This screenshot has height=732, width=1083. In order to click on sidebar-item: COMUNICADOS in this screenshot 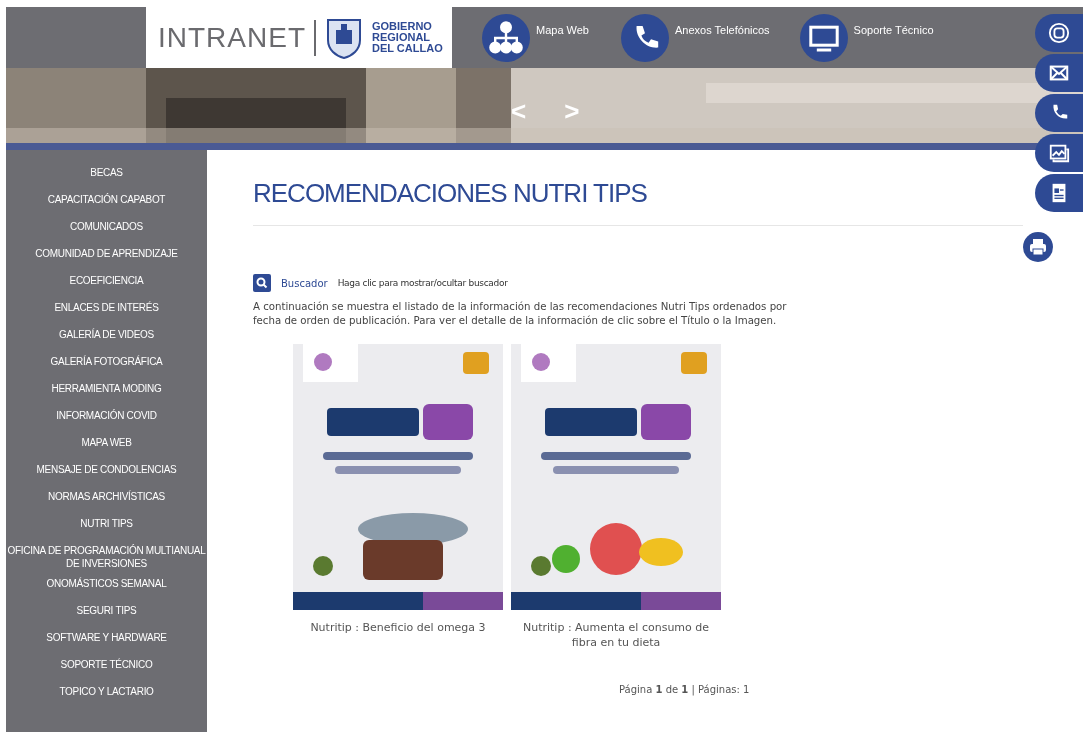, I will do `click(106, 226)`.